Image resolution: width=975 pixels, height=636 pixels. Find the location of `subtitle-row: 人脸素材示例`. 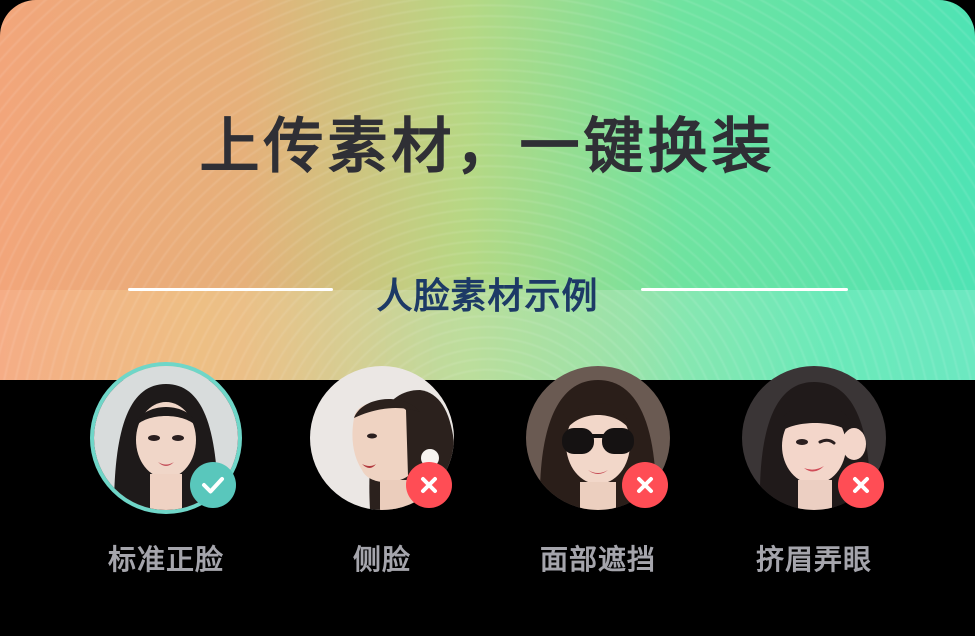

subtitle-row: 人脸素材示例 is located at coordinates (487, 290).